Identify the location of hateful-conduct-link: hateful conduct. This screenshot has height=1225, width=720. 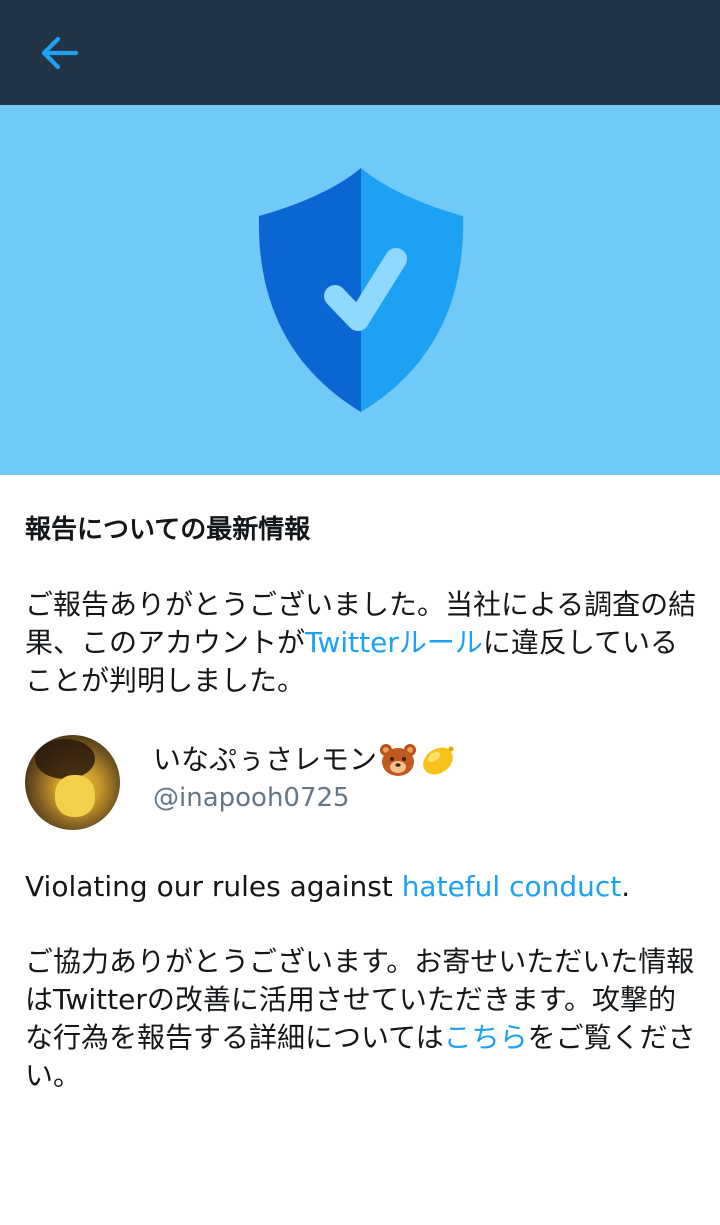
(512, 886).